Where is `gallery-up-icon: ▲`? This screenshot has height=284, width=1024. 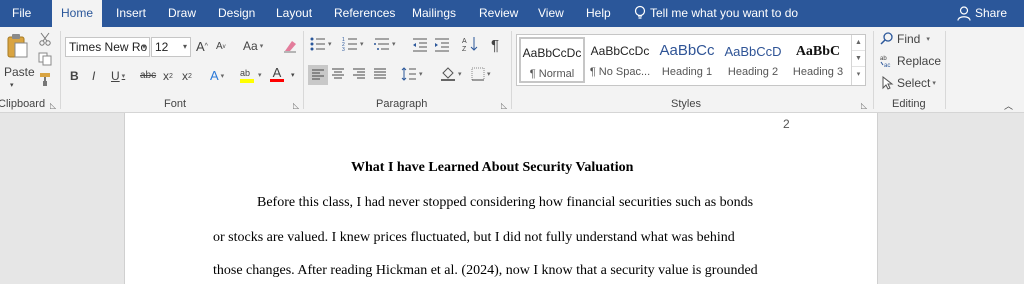
gallery-up-icon: ▲ is located at coordinates (858, 43).